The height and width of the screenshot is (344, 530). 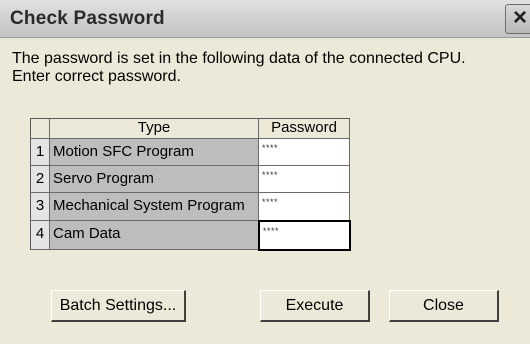 I want to click on execute-button: Execute, so click(x=315, y=306).